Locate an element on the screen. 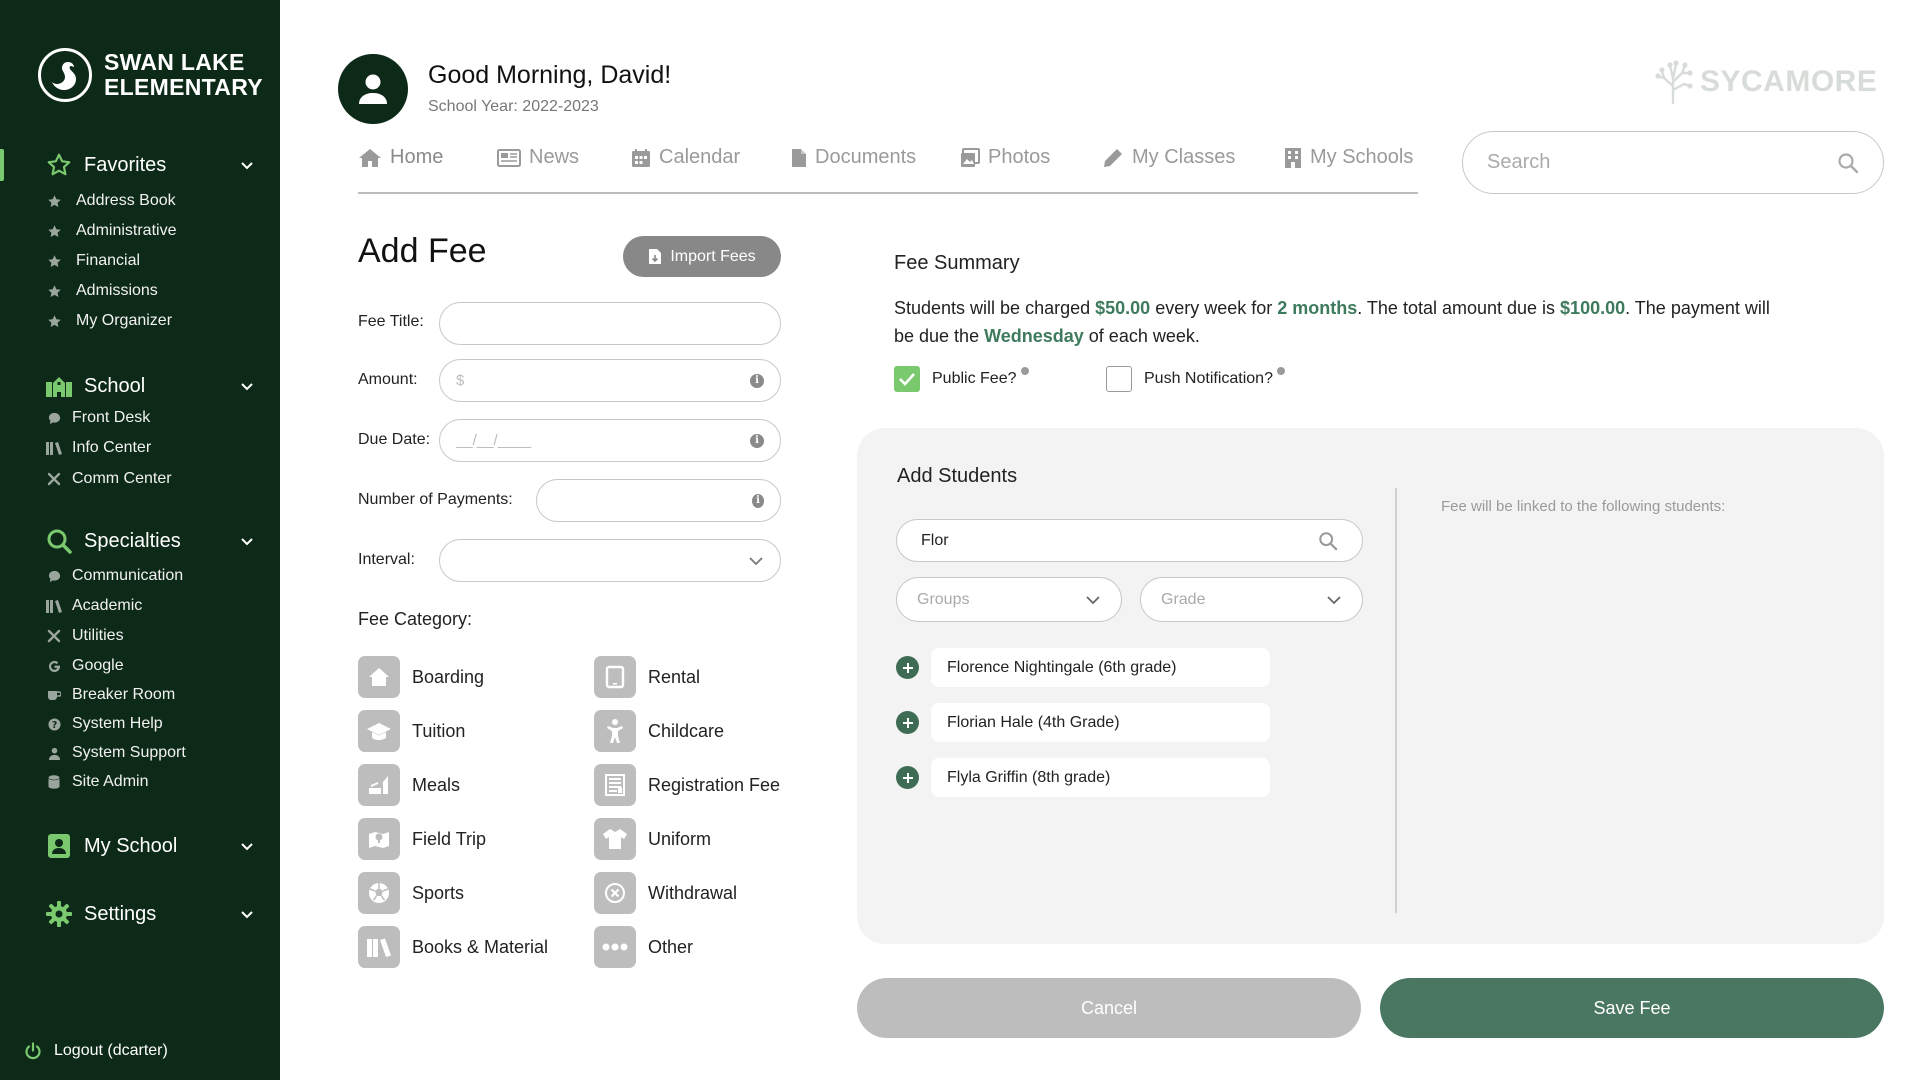 The image size is (1920, 1080). category-rental: Rental is located at coordinates (647, 677).